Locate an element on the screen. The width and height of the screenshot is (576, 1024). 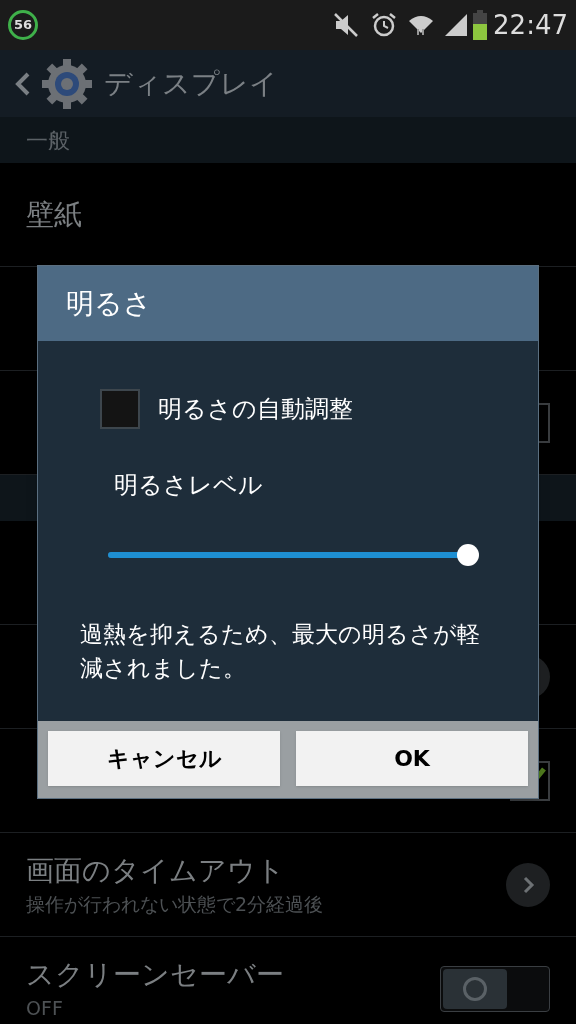
alarm-icon is located at coordinates (384, 25).